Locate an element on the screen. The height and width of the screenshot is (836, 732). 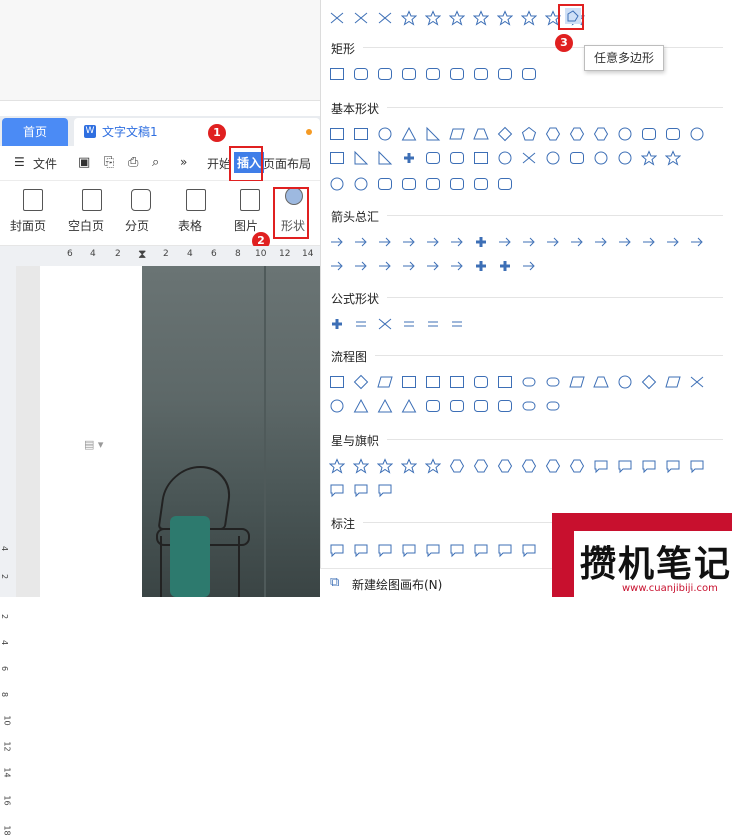
ribbon-picture: 图片 is located at coordinates (246, 225).